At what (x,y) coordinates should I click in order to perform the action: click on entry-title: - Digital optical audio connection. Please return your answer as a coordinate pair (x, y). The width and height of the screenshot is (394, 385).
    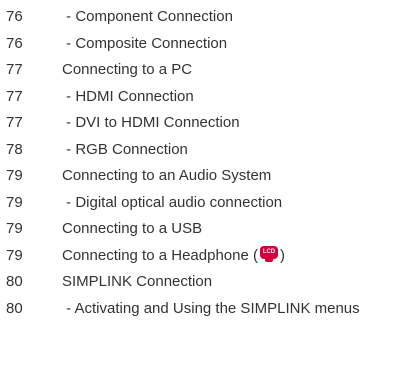
    Looking at the image, I should click on (172, 202).